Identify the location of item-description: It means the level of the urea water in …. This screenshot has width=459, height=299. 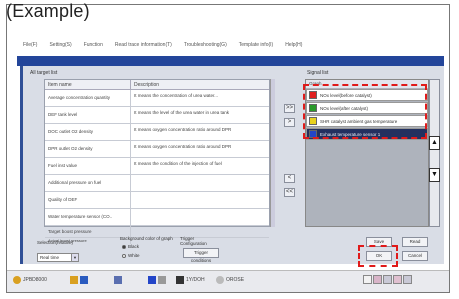
(182, 112).